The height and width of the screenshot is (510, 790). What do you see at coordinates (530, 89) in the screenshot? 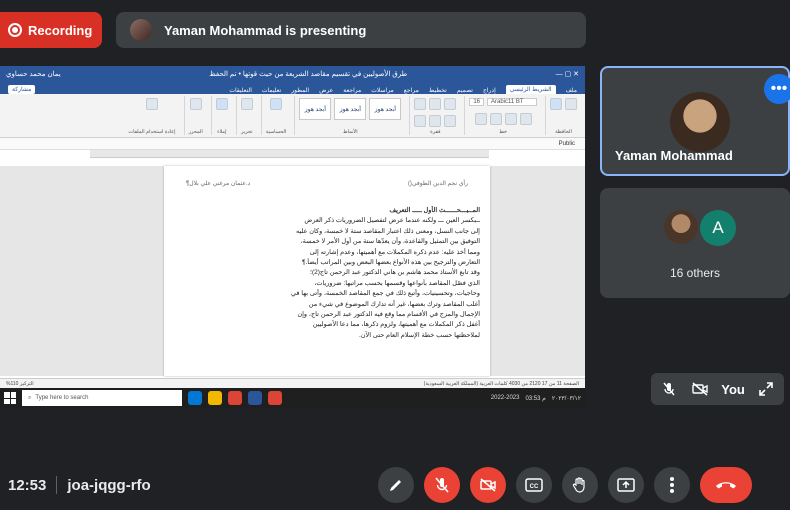
I see `tab-home: الشريط الرئيسي` at bounding box center [530, 89].